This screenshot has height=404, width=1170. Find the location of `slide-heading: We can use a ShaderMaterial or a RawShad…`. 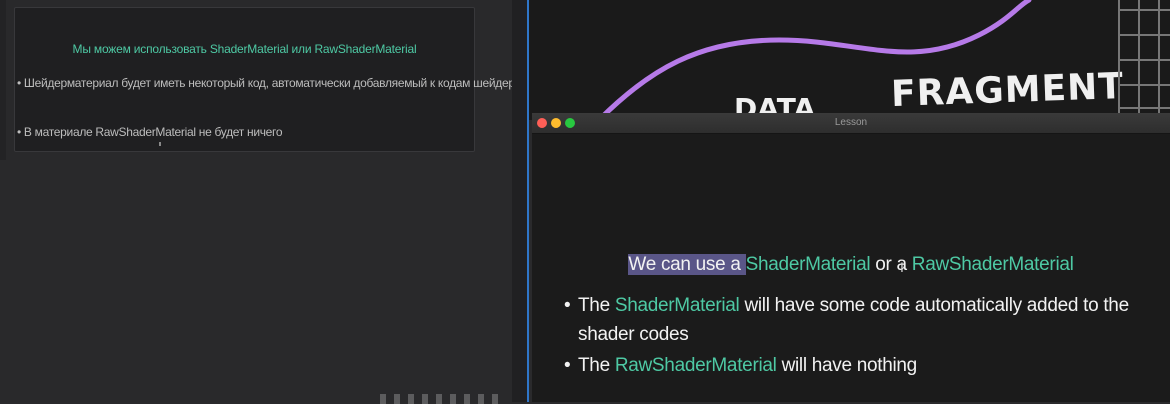

slide-heading: We can use a ShaderMaterial or a RawShad… is located at coordinates (851, 265).